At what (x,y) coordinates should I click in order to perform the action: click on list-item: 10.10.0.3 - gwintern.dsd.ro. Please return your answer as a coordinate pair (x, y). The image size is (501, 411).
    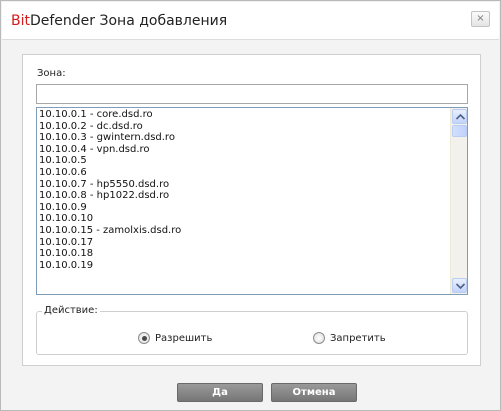
    Looking at the image, I should click on (243, 138).